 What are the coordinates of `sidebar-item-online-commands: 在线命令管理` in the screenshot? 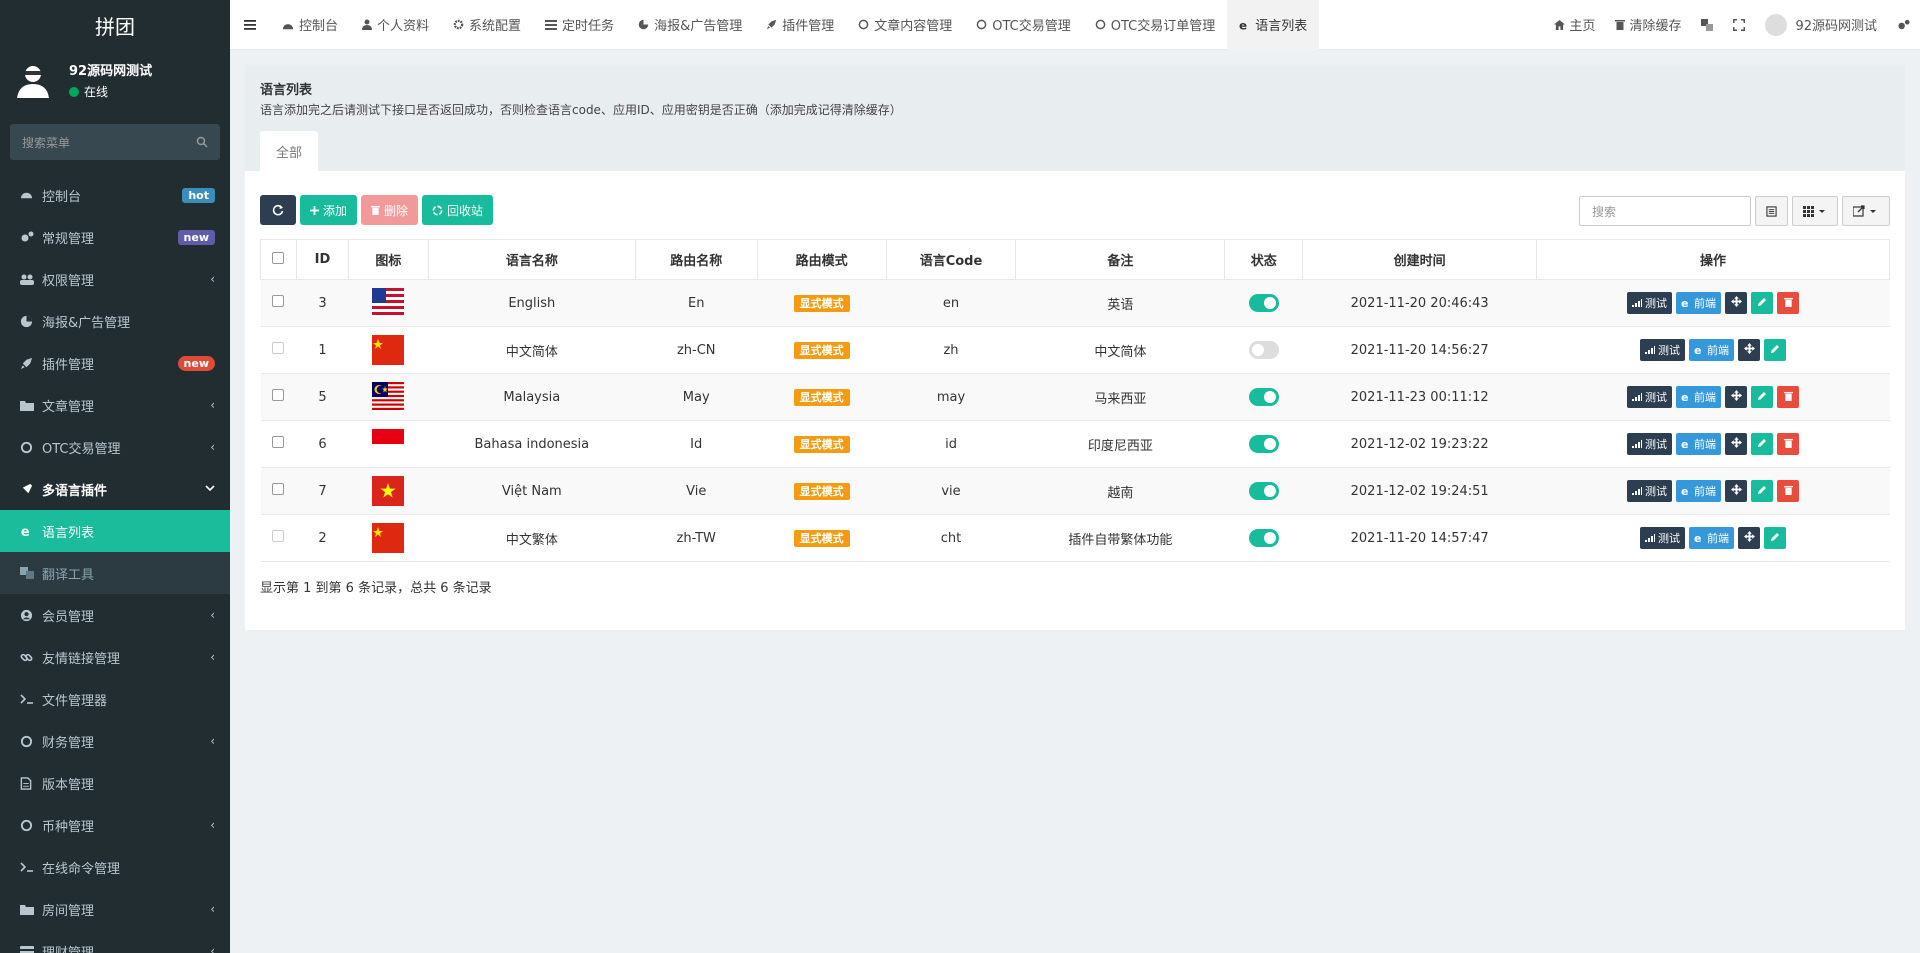 It's located at (115, 867).